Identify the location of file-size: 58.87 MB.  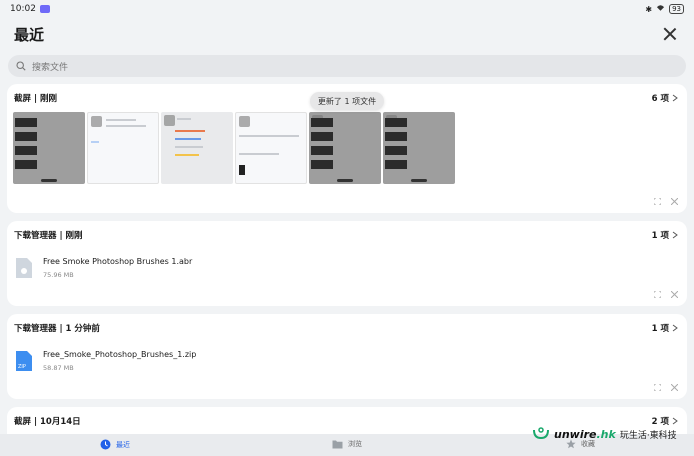
(58, 368).